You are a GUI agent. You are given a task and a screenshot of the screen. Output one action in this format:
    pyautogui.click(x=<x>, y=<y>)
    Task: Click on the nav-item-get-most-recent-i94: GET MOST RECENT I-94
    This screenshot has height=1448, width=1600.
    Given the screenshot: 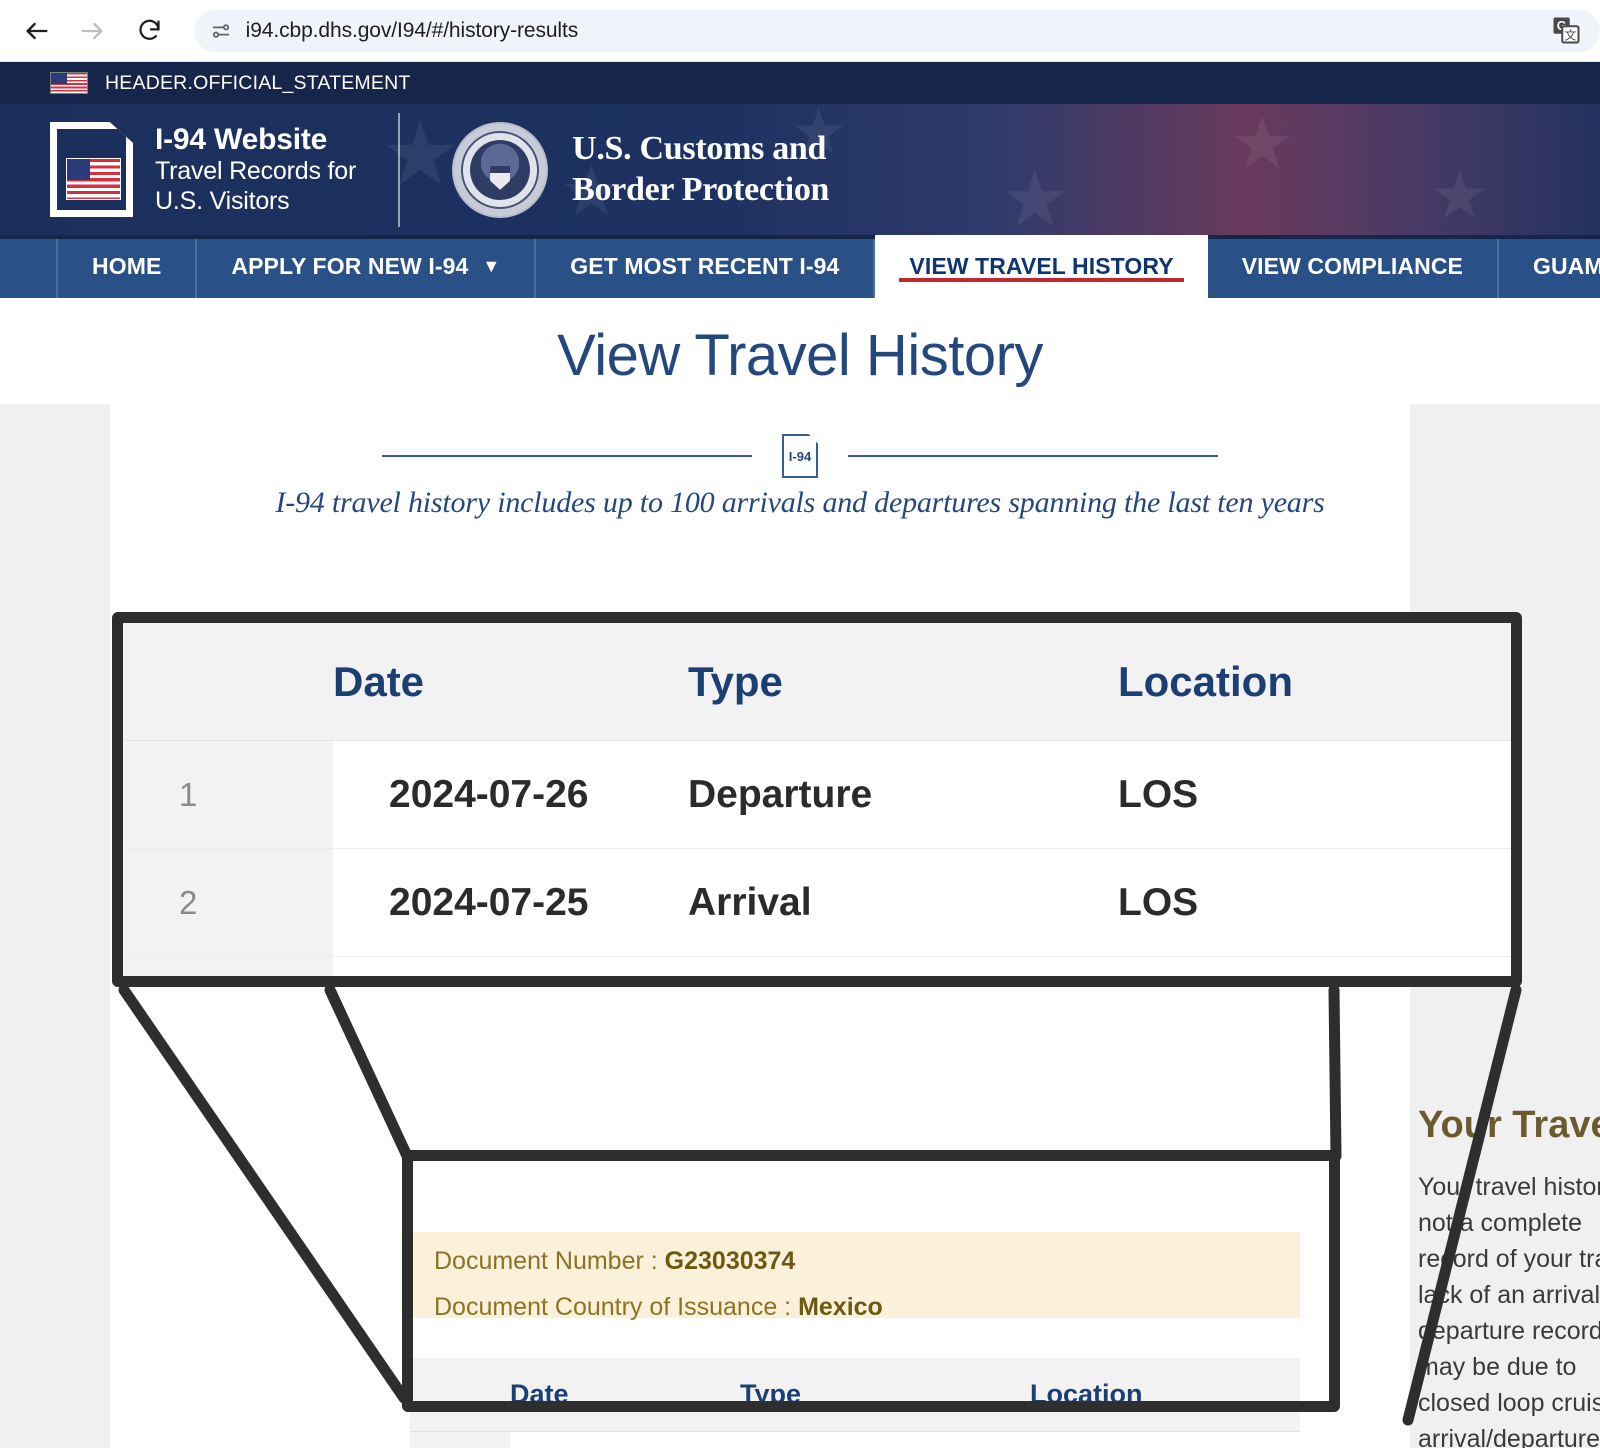 What is the action you would take?
    pyautogui.click(x=706, y=266)
    